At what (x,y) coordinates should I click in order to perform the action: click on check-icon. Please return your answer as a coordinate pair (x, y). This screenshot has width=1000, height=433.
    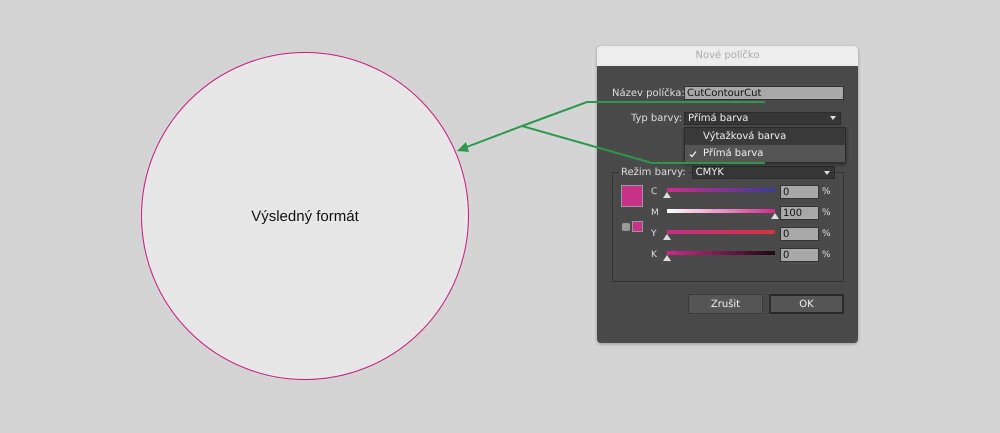
    Looking at the image, I should click on (693, 154).